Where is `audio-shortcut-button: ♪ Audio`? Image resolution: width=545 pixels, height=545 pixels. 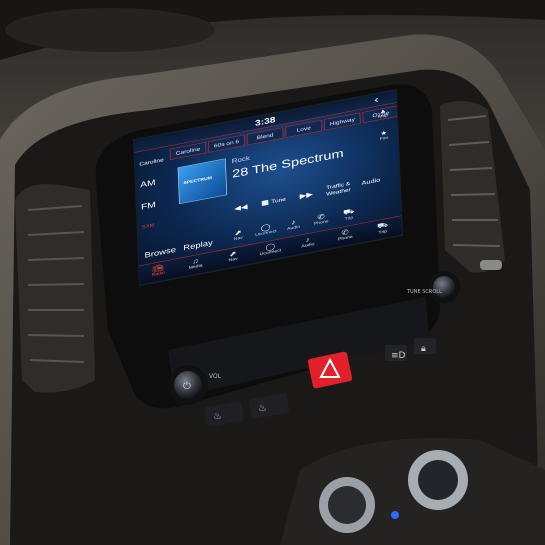 audio-shortcut-button: ♪ Audio is located at coordinates (293, 225).